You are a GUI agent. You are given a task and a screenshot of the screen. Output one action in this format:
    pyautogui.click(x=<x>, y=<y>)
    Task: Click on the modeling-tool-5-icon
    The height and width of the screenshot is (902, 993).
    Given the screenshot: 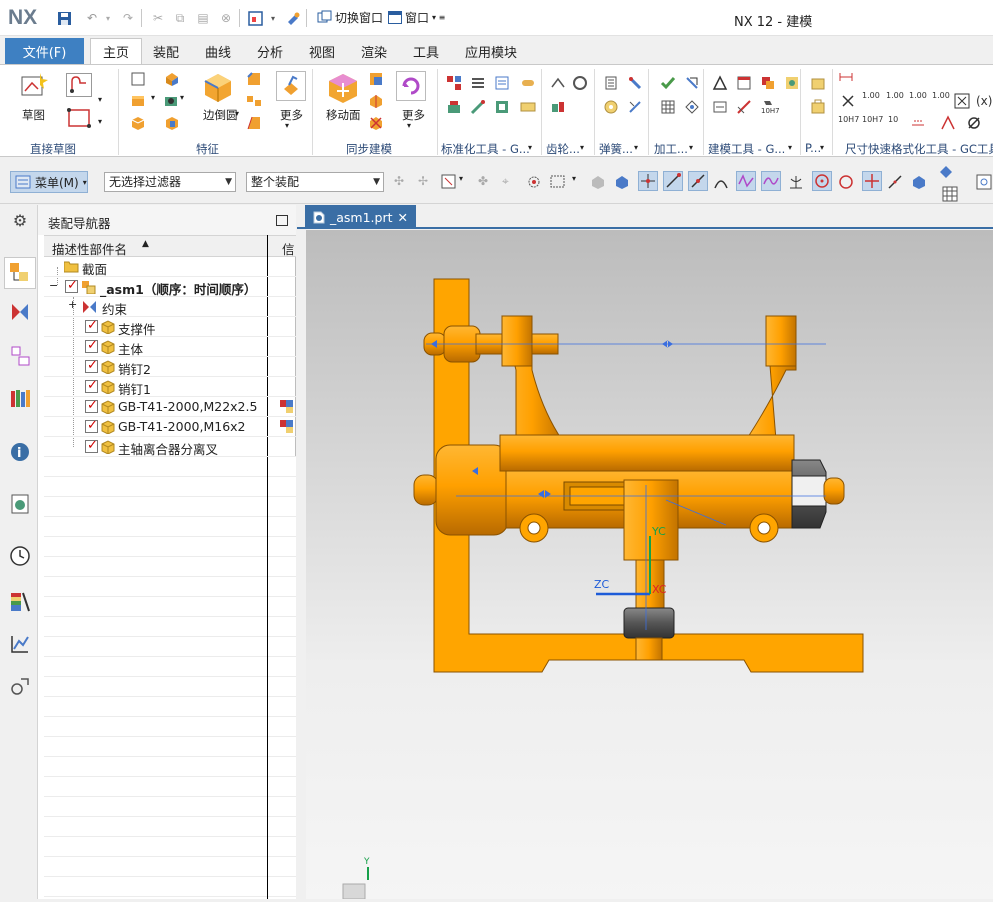 What is the action you would take?
    pyautogui.click(x=720, y=107)
    